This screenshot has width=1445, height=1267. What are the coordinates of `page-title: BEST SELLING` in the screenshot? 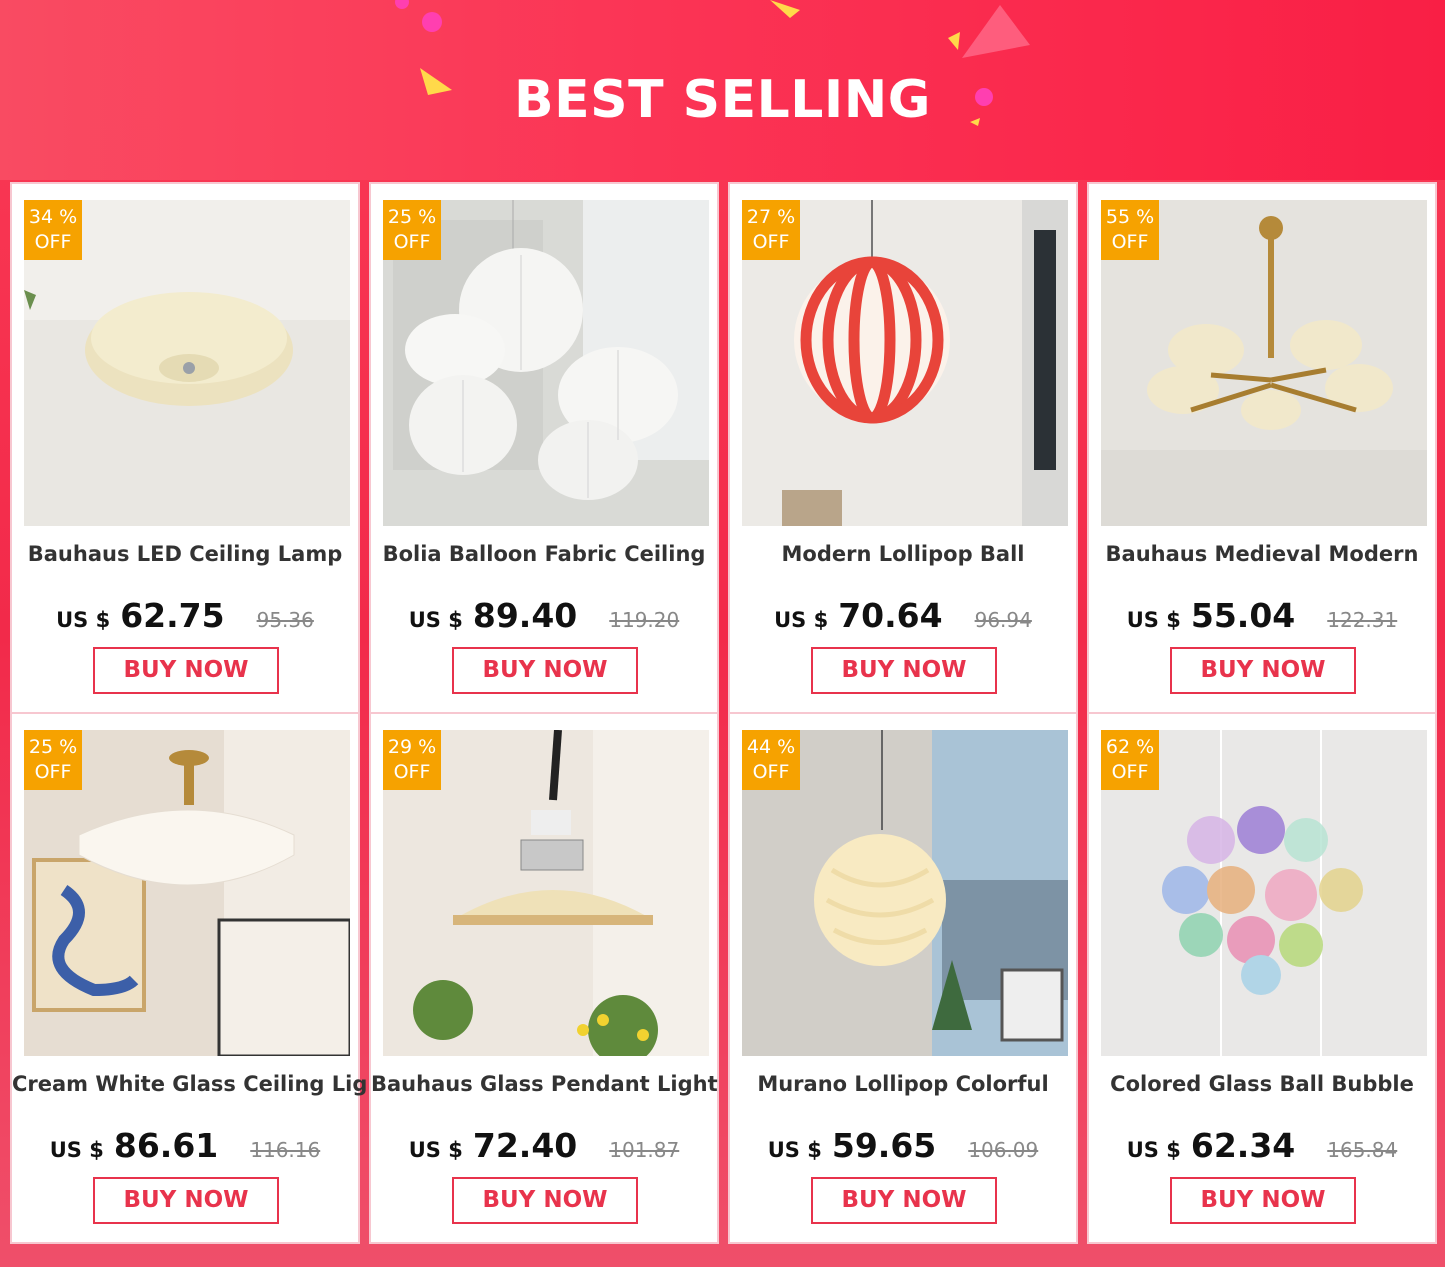 It's located at (722, 100).